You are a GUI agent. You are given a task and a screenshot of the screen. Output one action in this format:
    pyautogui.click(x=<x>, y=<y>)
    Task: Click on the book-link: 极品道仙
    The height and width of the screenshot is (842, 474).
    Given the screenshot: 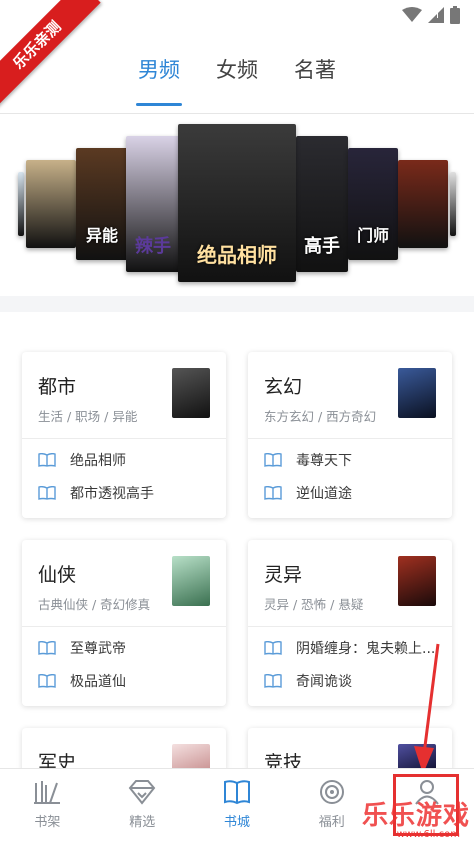 What is the action you would take?
    pyautogui.click(x=82, y=681)
    